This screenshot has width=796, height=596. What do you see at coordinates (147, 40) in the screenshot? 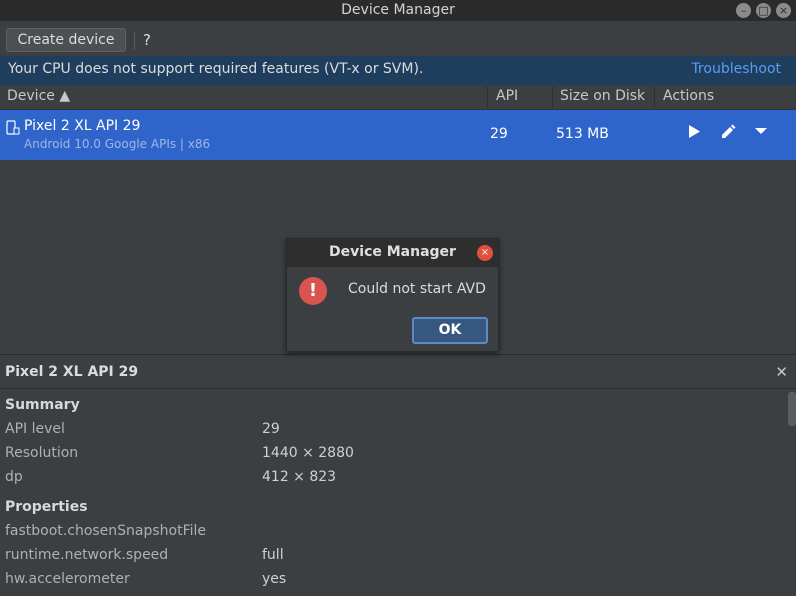
I see `help-button: ?` at bounding box center [147, 40].